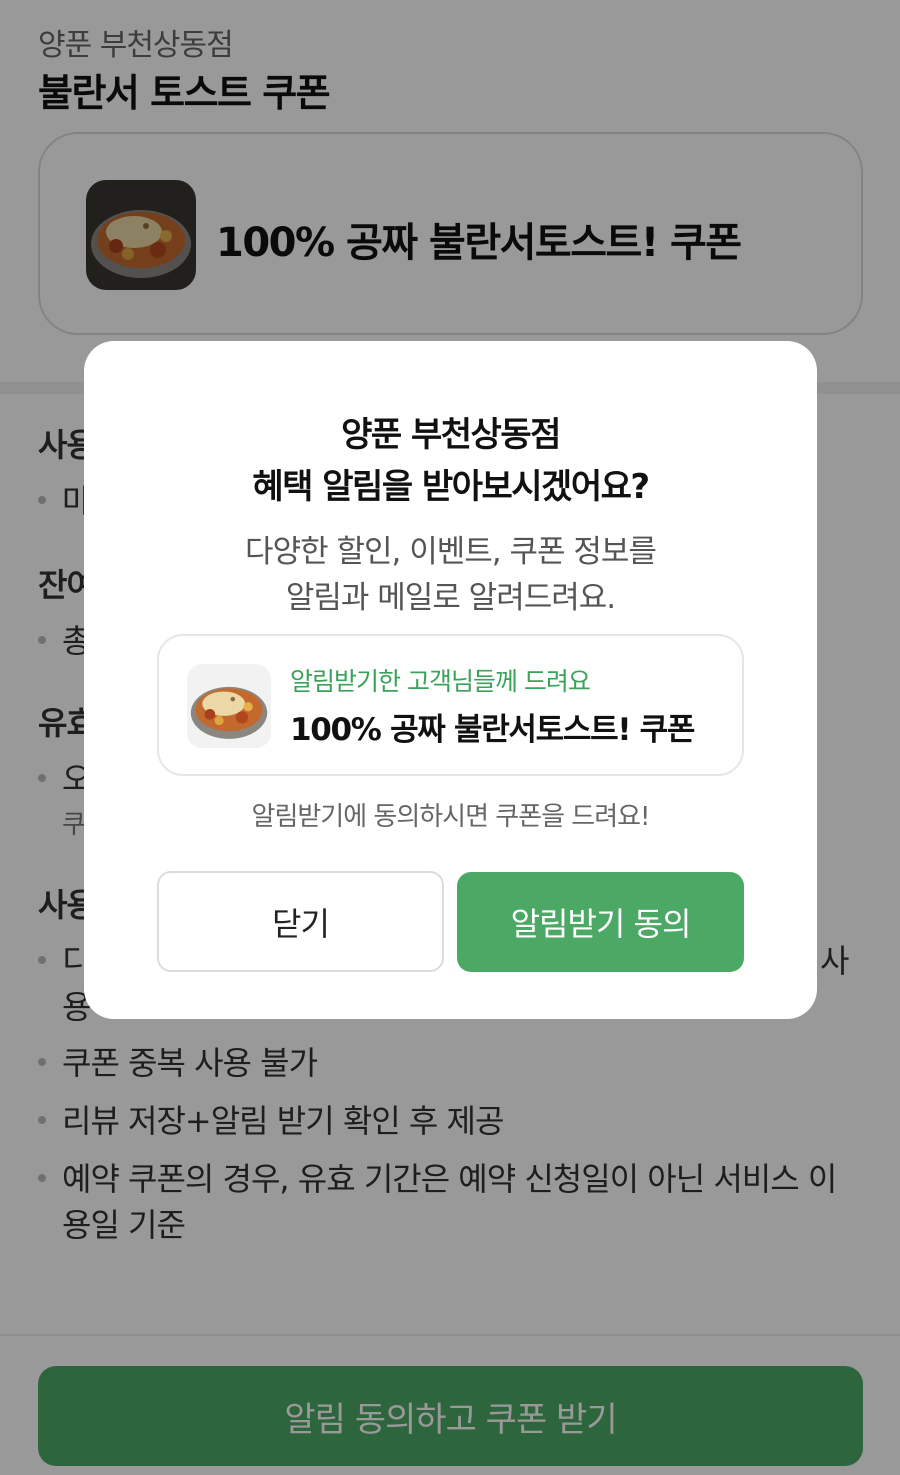  What do you see at coordinates (451, 817) in the screenshot?
I see `modal-note: 알림받기에 동의하시면 쿠폰을 드려요!` at bounding box center [451, 817].